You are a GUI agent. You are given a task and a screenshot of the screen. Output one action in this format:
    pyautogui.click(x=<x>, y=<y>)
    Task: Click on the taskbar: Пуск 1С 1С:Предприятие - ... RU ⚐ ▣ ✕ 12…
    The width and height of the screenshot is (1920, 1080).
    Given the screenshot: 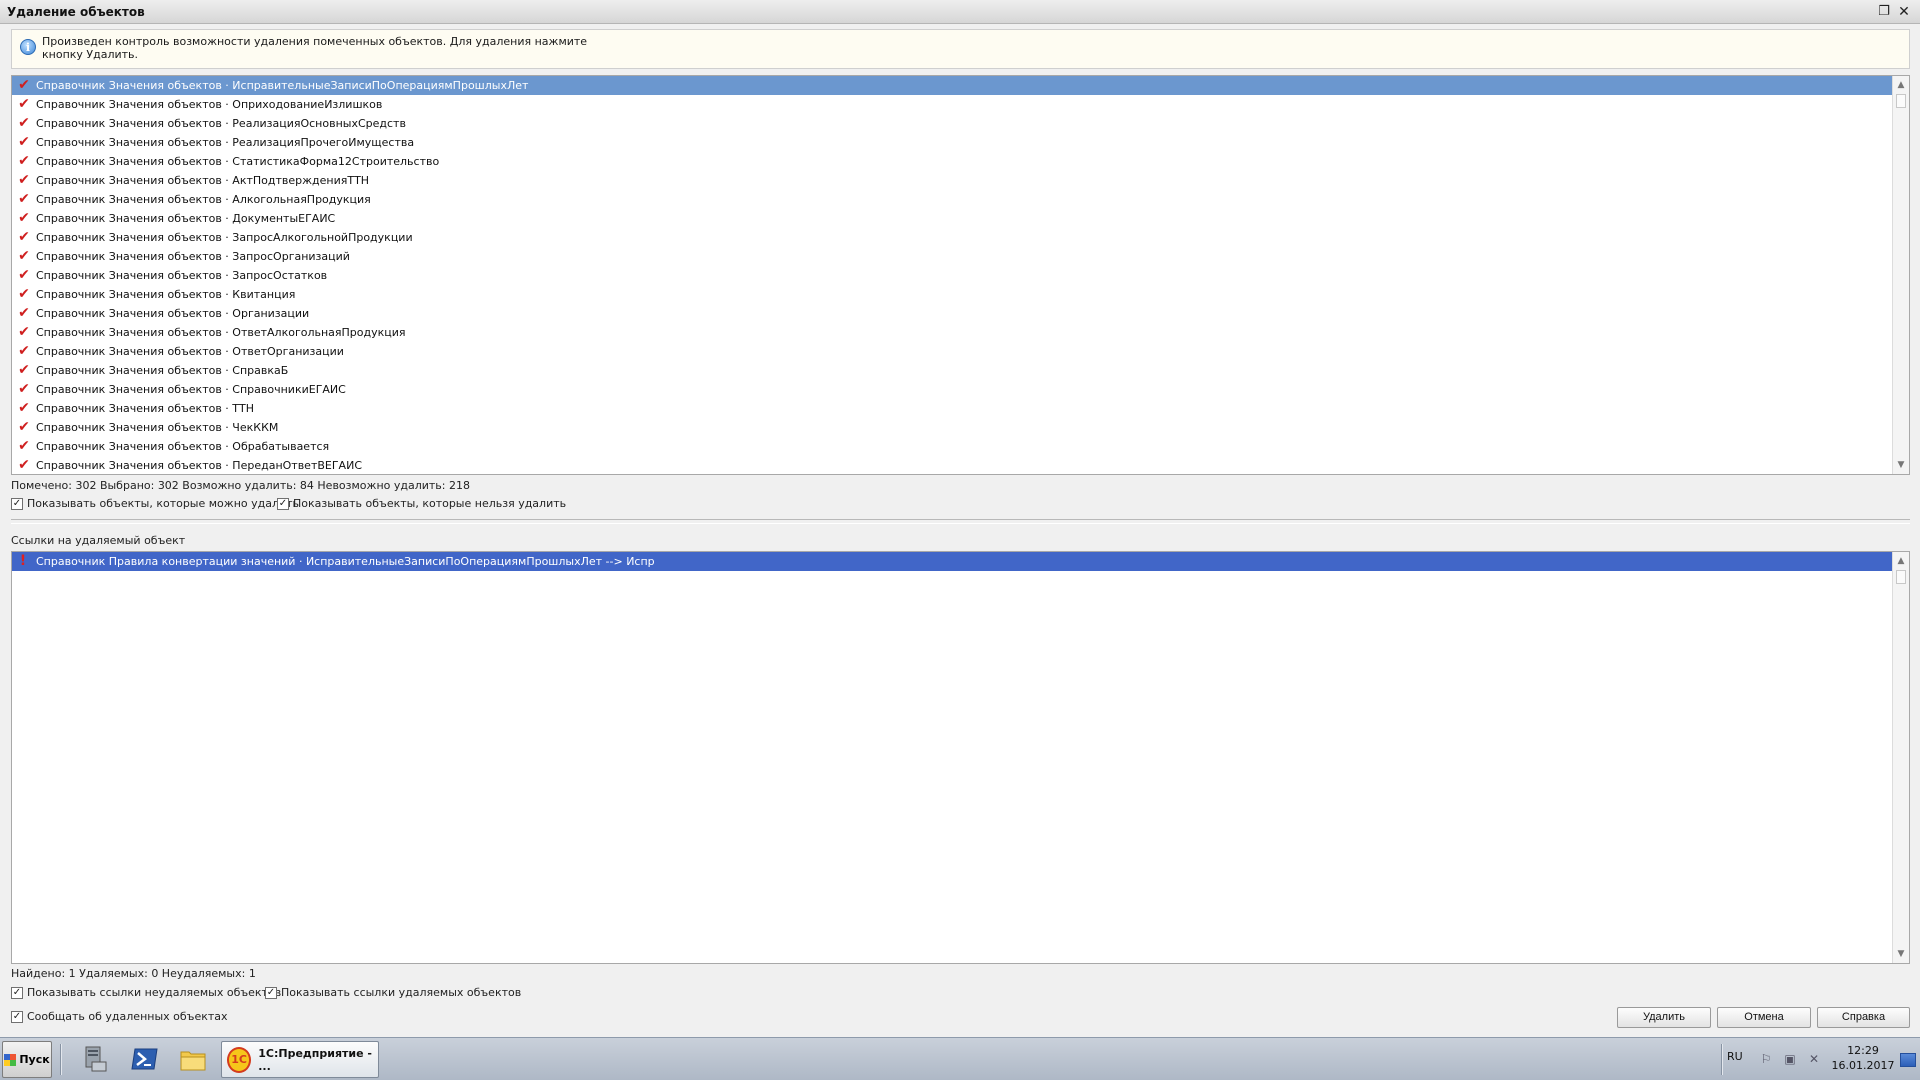 What is the action you would take?
    pyautogui.click(x=960, y=1058)
    